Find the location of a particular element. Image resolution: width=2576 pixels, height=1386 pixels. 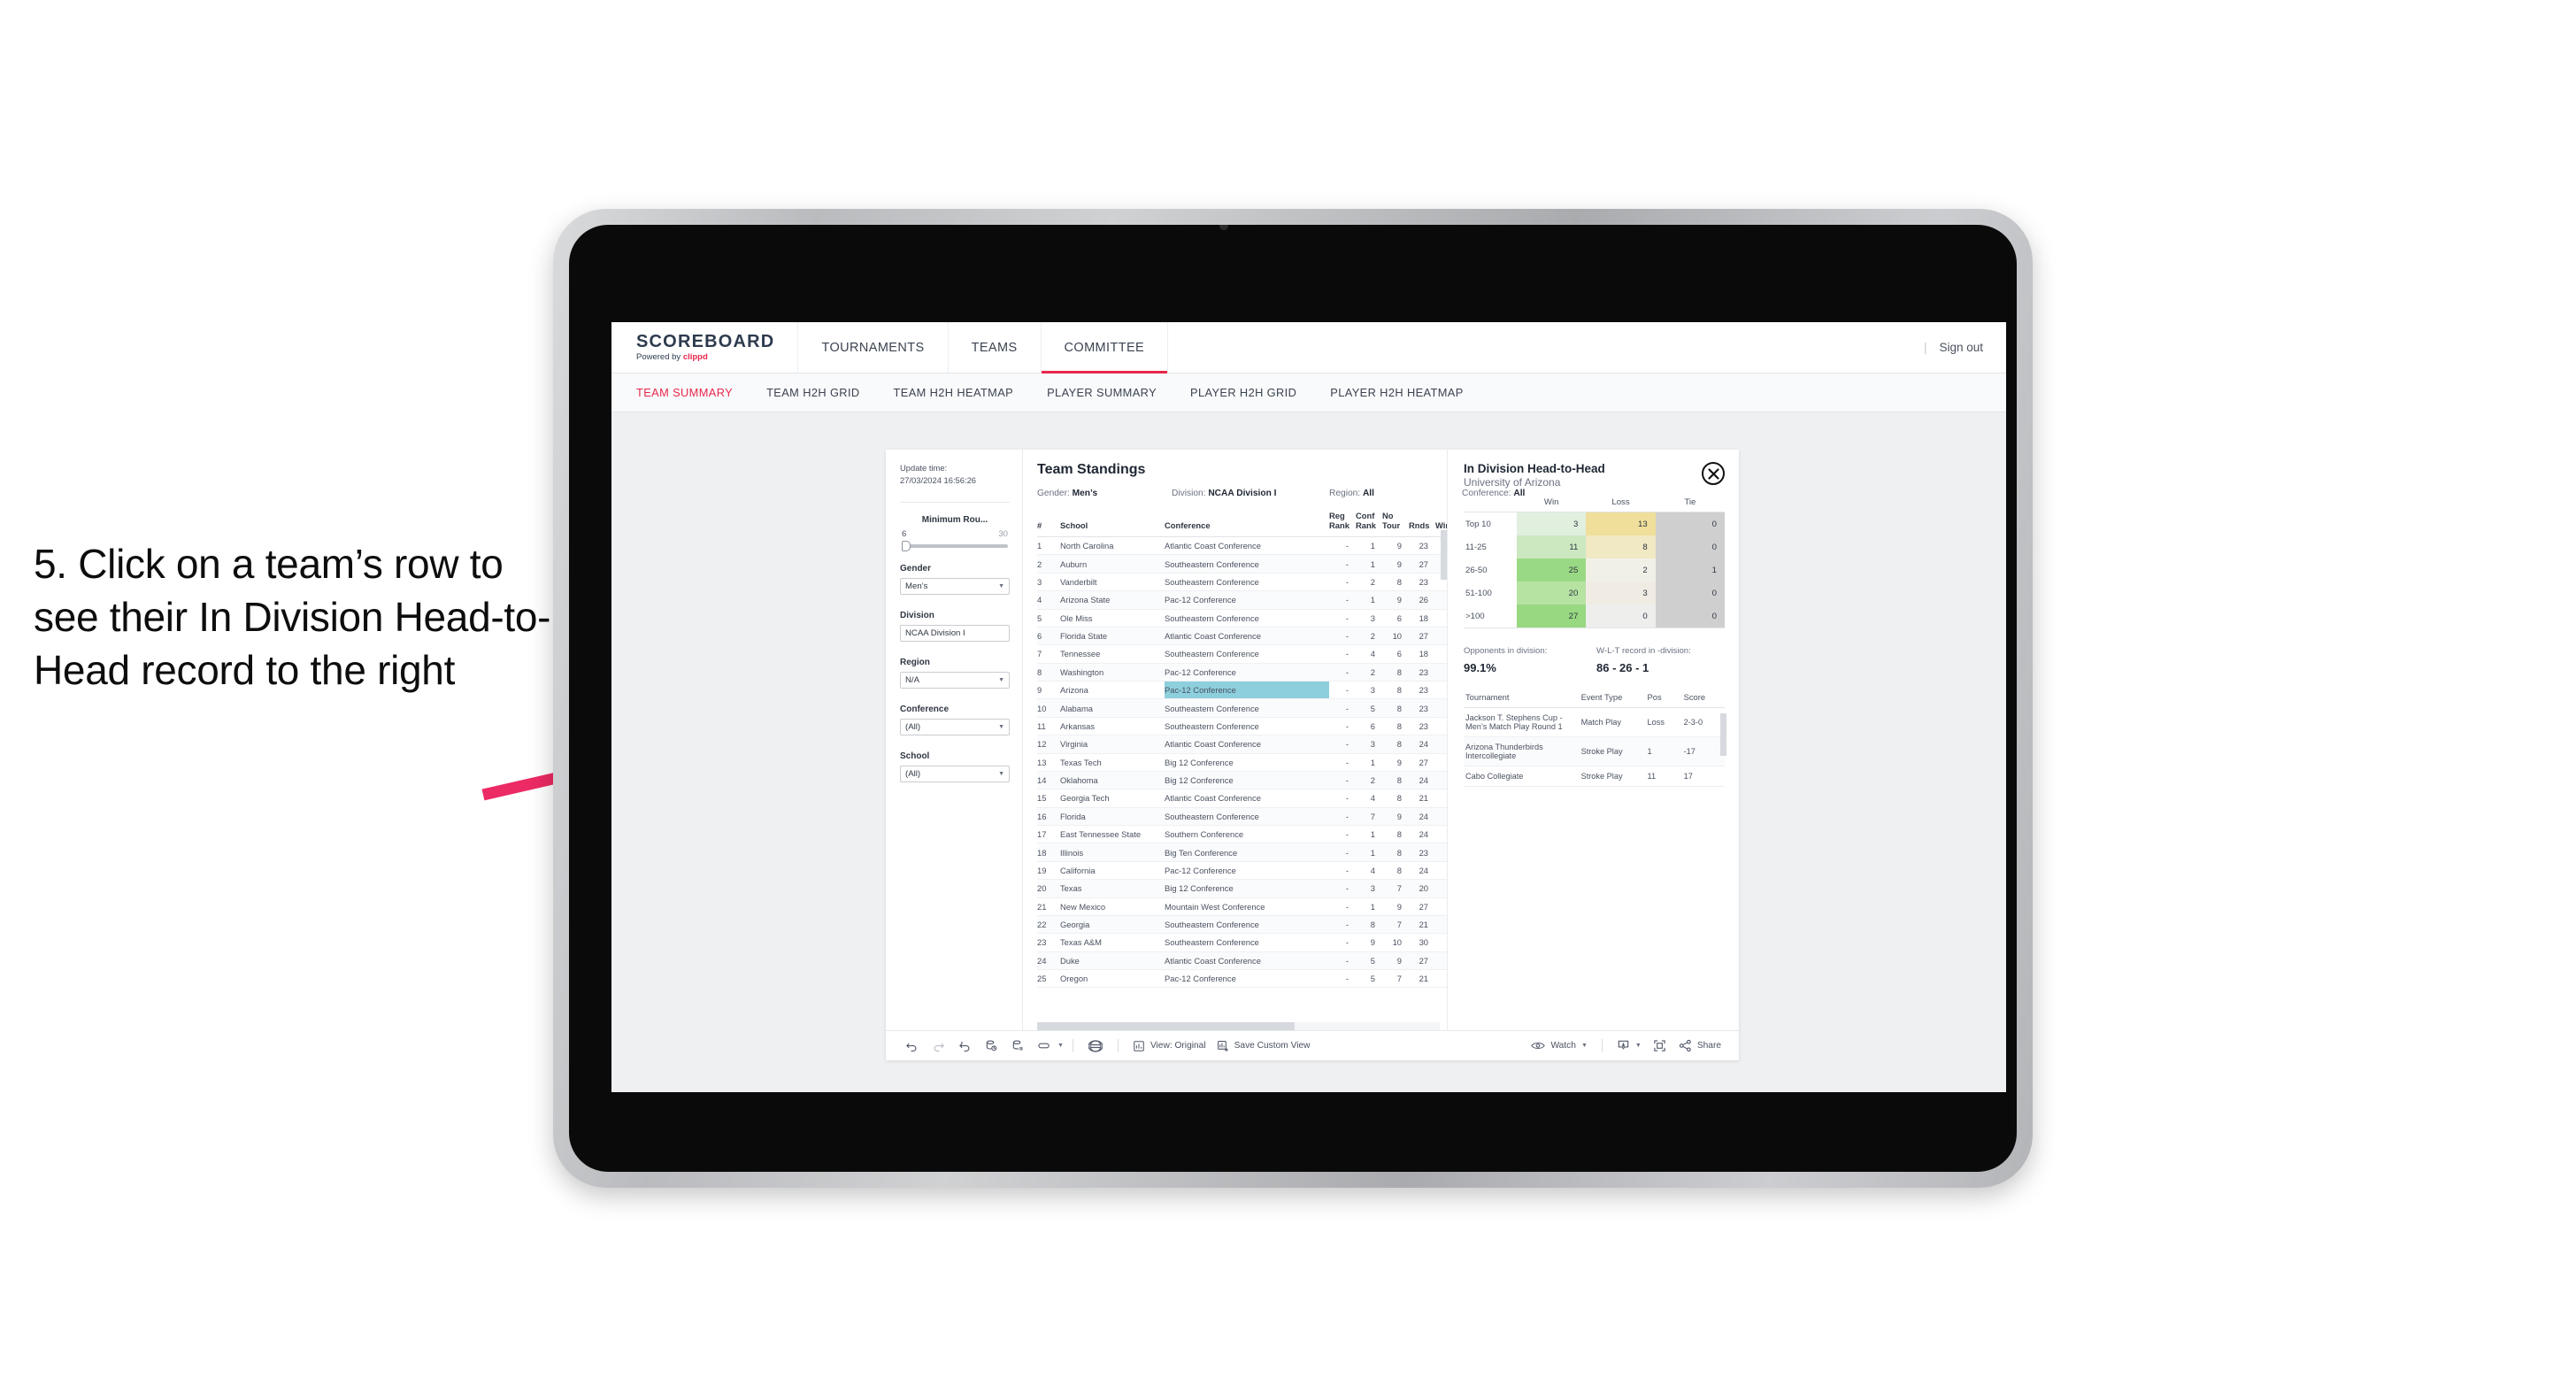

table-cell: Ole Miss is located at coordinates (1112, 618).